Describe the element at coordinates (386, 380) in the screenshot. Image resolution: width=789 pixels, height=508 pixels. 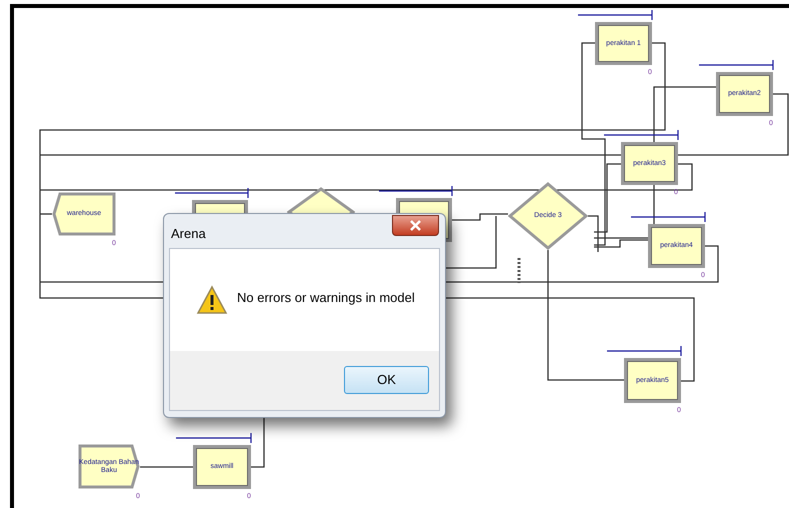
I see `ok-button: OK` at that location.